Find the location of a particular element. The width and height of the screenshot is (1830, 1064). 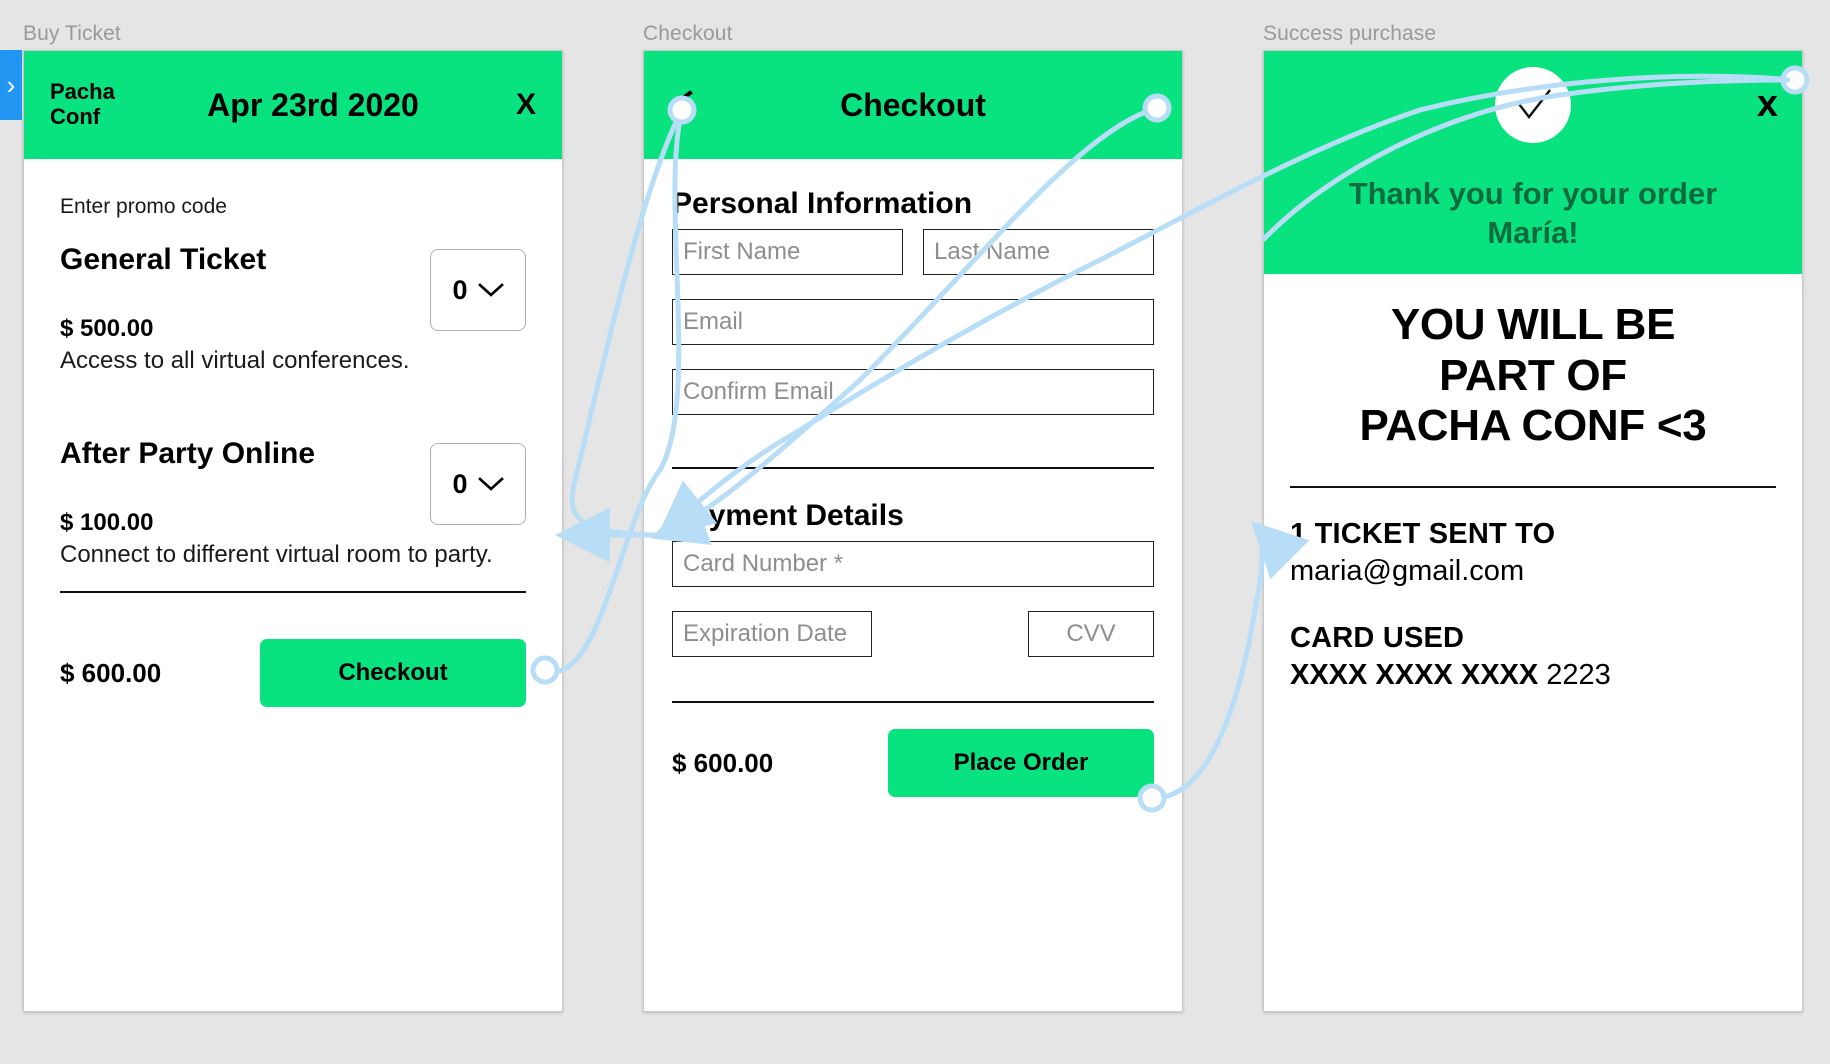

last-name-input is located at coordinates (1038, 252).